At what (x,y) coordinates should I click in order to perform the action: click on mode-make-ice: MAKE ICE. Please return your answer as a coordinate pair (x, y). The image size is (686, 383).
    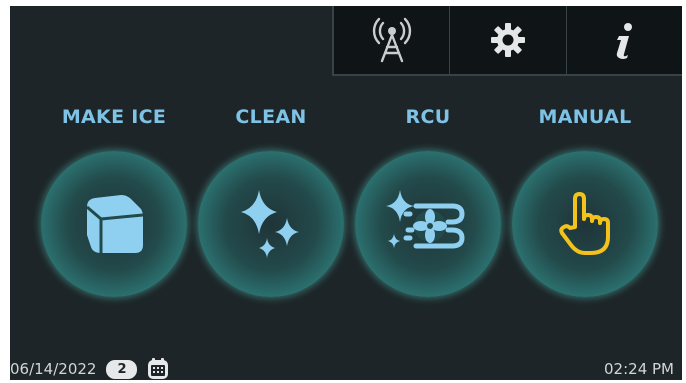
    Looking at the image, I should click on (114, 199).